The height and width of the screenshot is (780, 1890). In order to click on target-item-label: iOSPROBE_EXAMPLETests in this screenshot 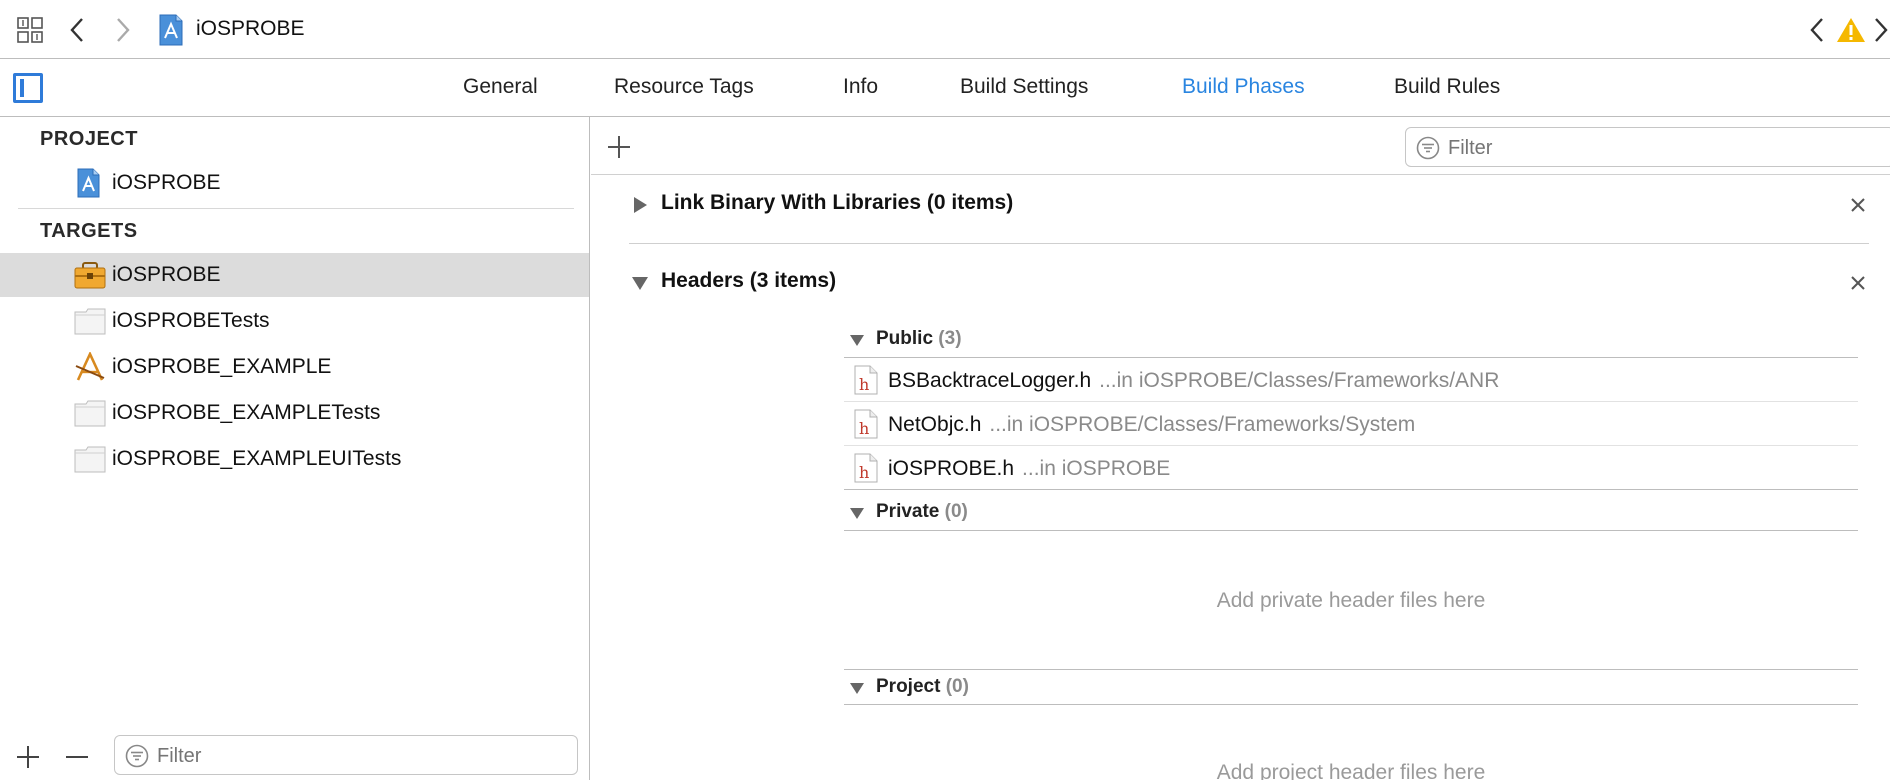, I will do `click(246, 412)`.